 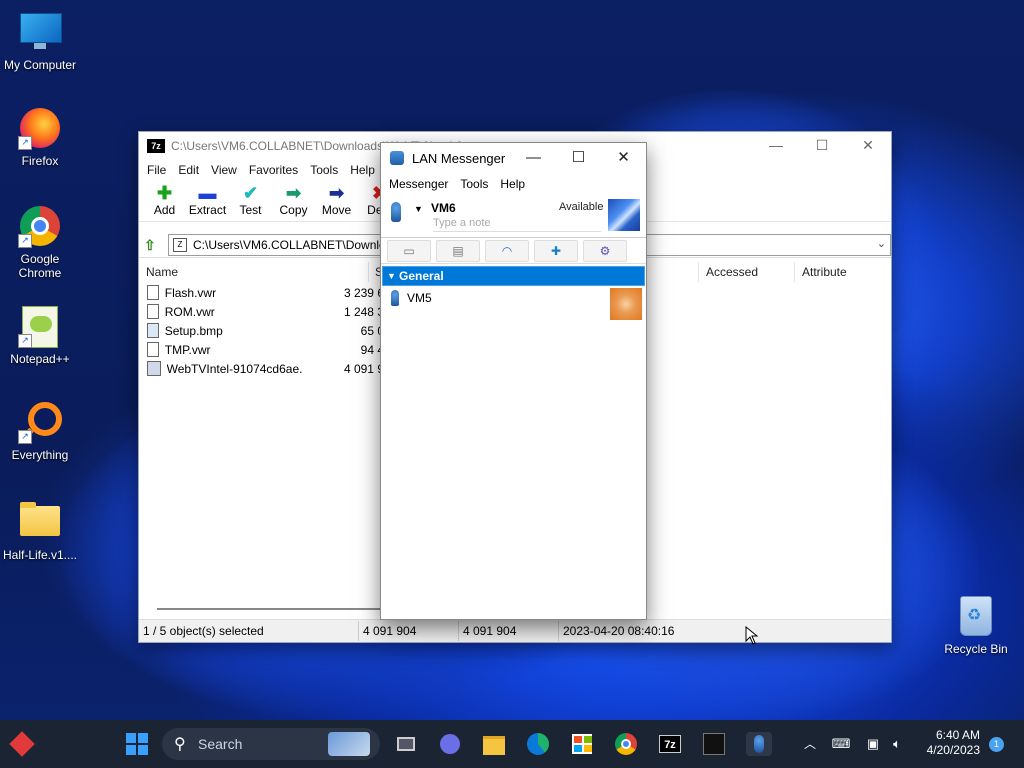 What do you see at coordinates (274, 609) in the screenshot?
I see `horizontal-scrollbar` at bounding box center [274, 609].